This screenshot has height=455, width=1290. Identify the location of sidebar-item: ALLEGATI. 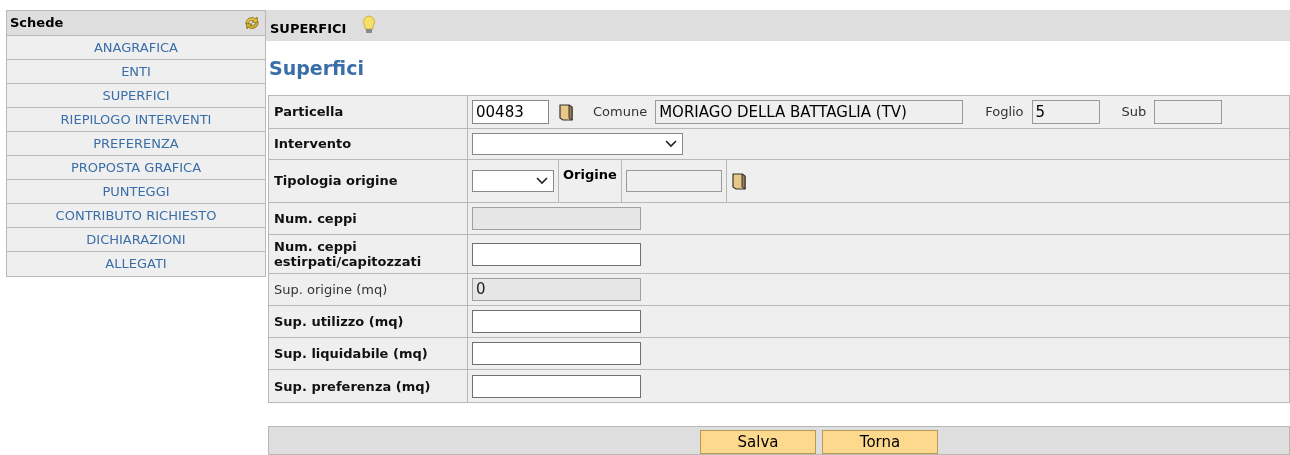
(136, 264).